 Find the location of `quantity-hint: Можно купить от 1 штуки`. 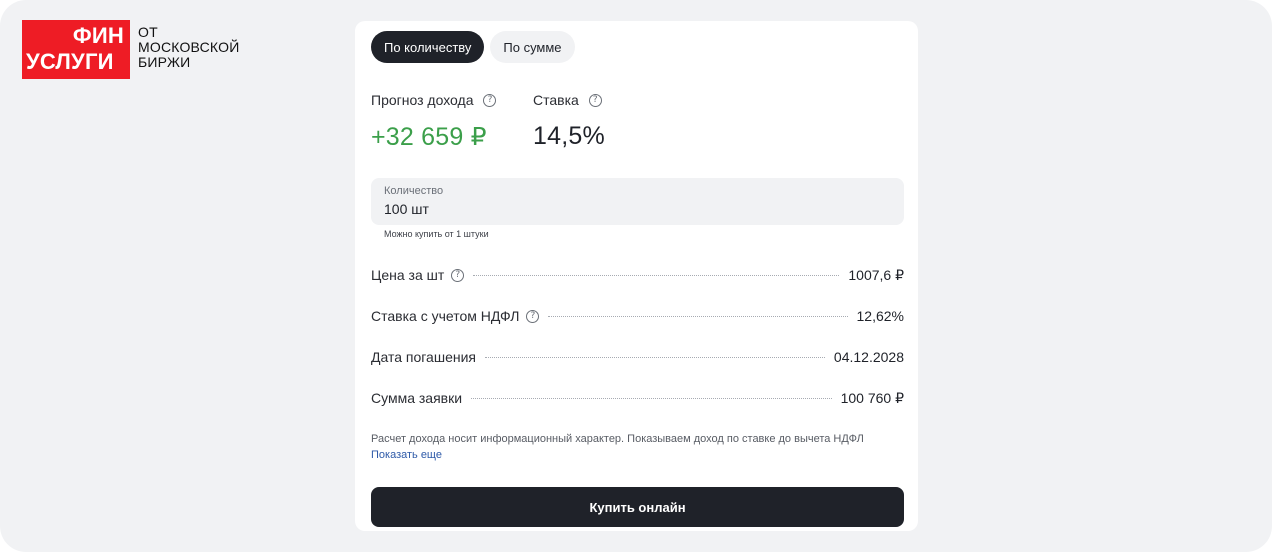

quantity-hint: Можно купить от 1 штуки is located at coordinates (436, 234).